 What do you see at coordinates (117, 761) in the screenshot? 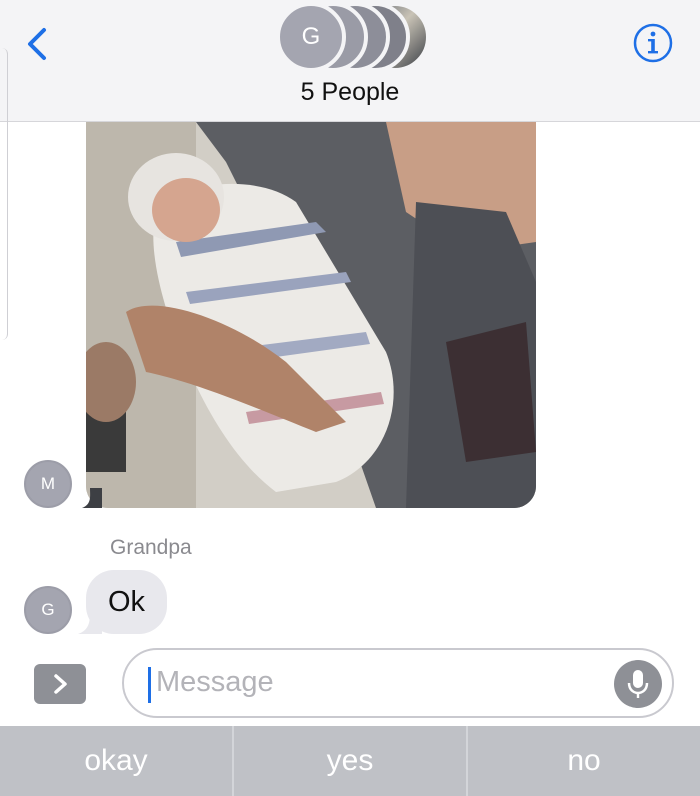
I see `suggestion-okay: okay` at bounding box center [117, 761].